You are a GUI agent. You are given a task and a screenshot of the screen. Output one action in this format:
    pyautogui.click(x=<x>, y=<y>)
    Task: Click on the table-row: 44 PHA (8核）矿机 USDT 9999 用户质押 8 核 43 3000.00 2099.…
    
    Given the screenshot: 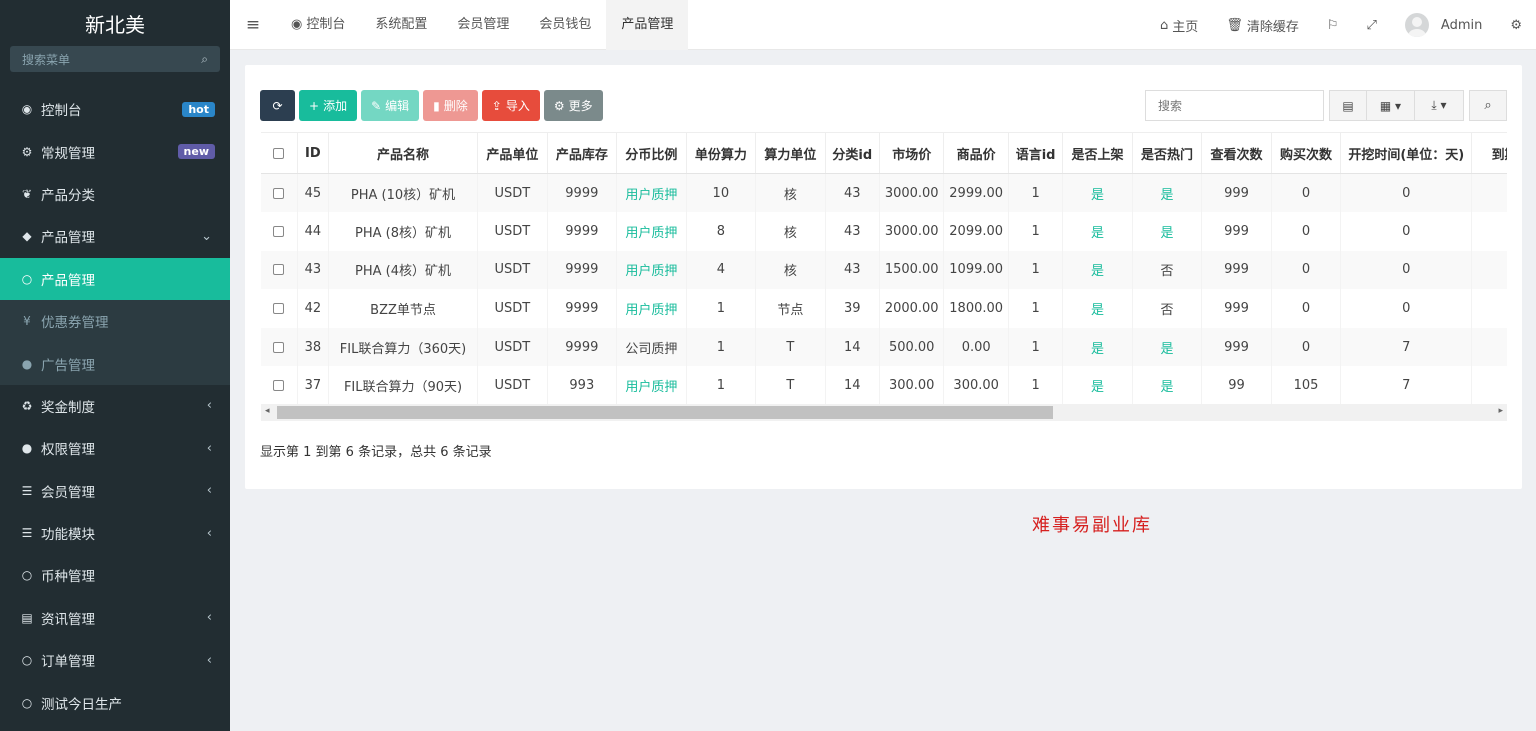 What is the action you would take?
    pyautogui.click(x=884, y=231)
    